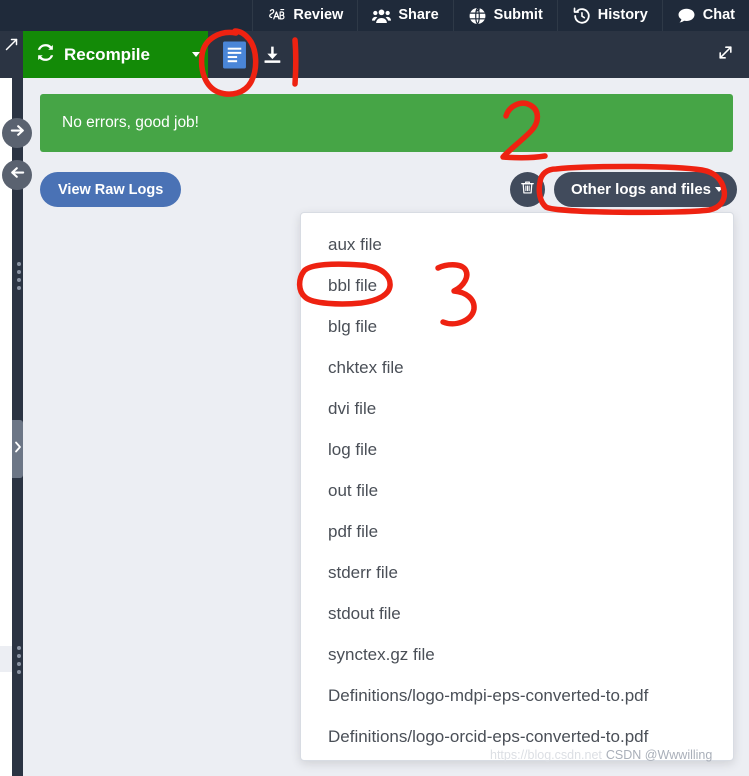 The image size is (749, 776). Describe the element at coordinates (517, 408) in the screenshot. I see `dropdown-item-dvi: dvi file` at that location.